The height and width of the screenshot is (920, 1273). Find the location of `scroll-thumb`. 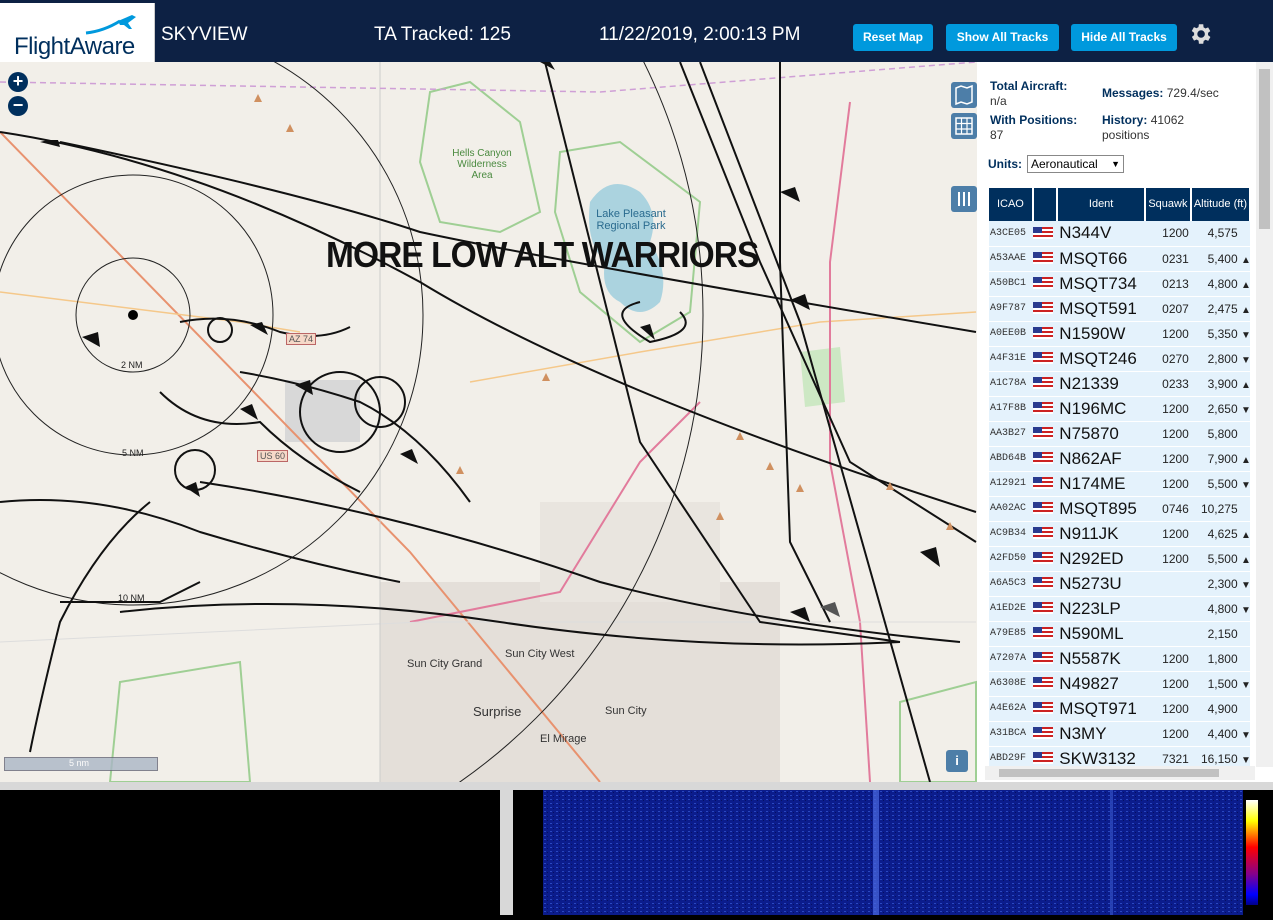

scroll-thumb is located at coordinates (1264, 149).